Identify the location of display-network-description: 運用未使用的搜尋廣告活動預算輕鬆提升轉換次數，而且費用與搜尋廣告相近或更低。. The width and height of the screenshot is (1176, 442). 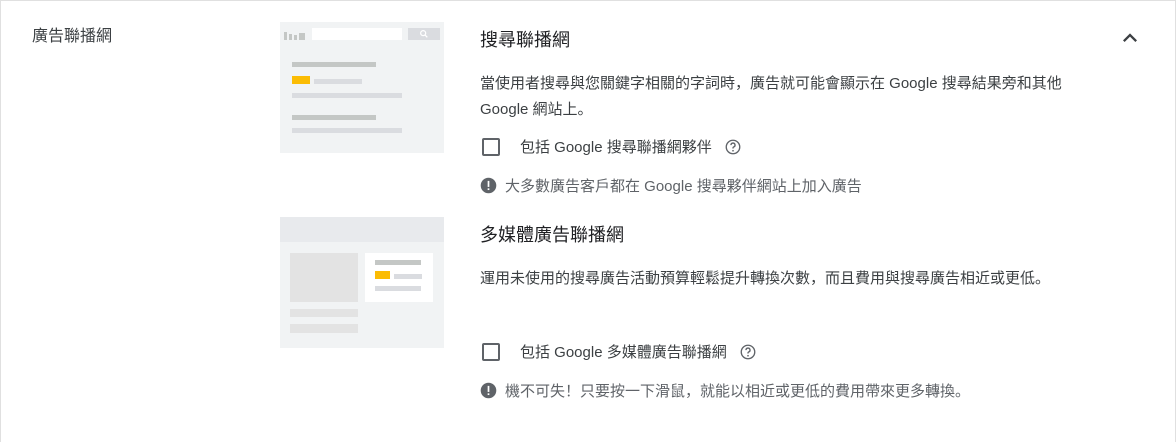
(765, 278).